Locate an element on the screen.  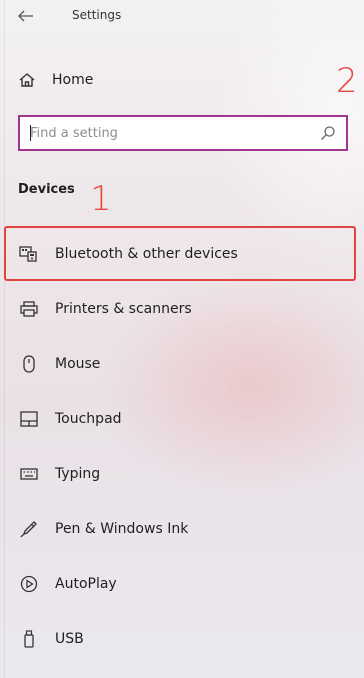
nav-item-label: USB is located at coordinates (69, 638).